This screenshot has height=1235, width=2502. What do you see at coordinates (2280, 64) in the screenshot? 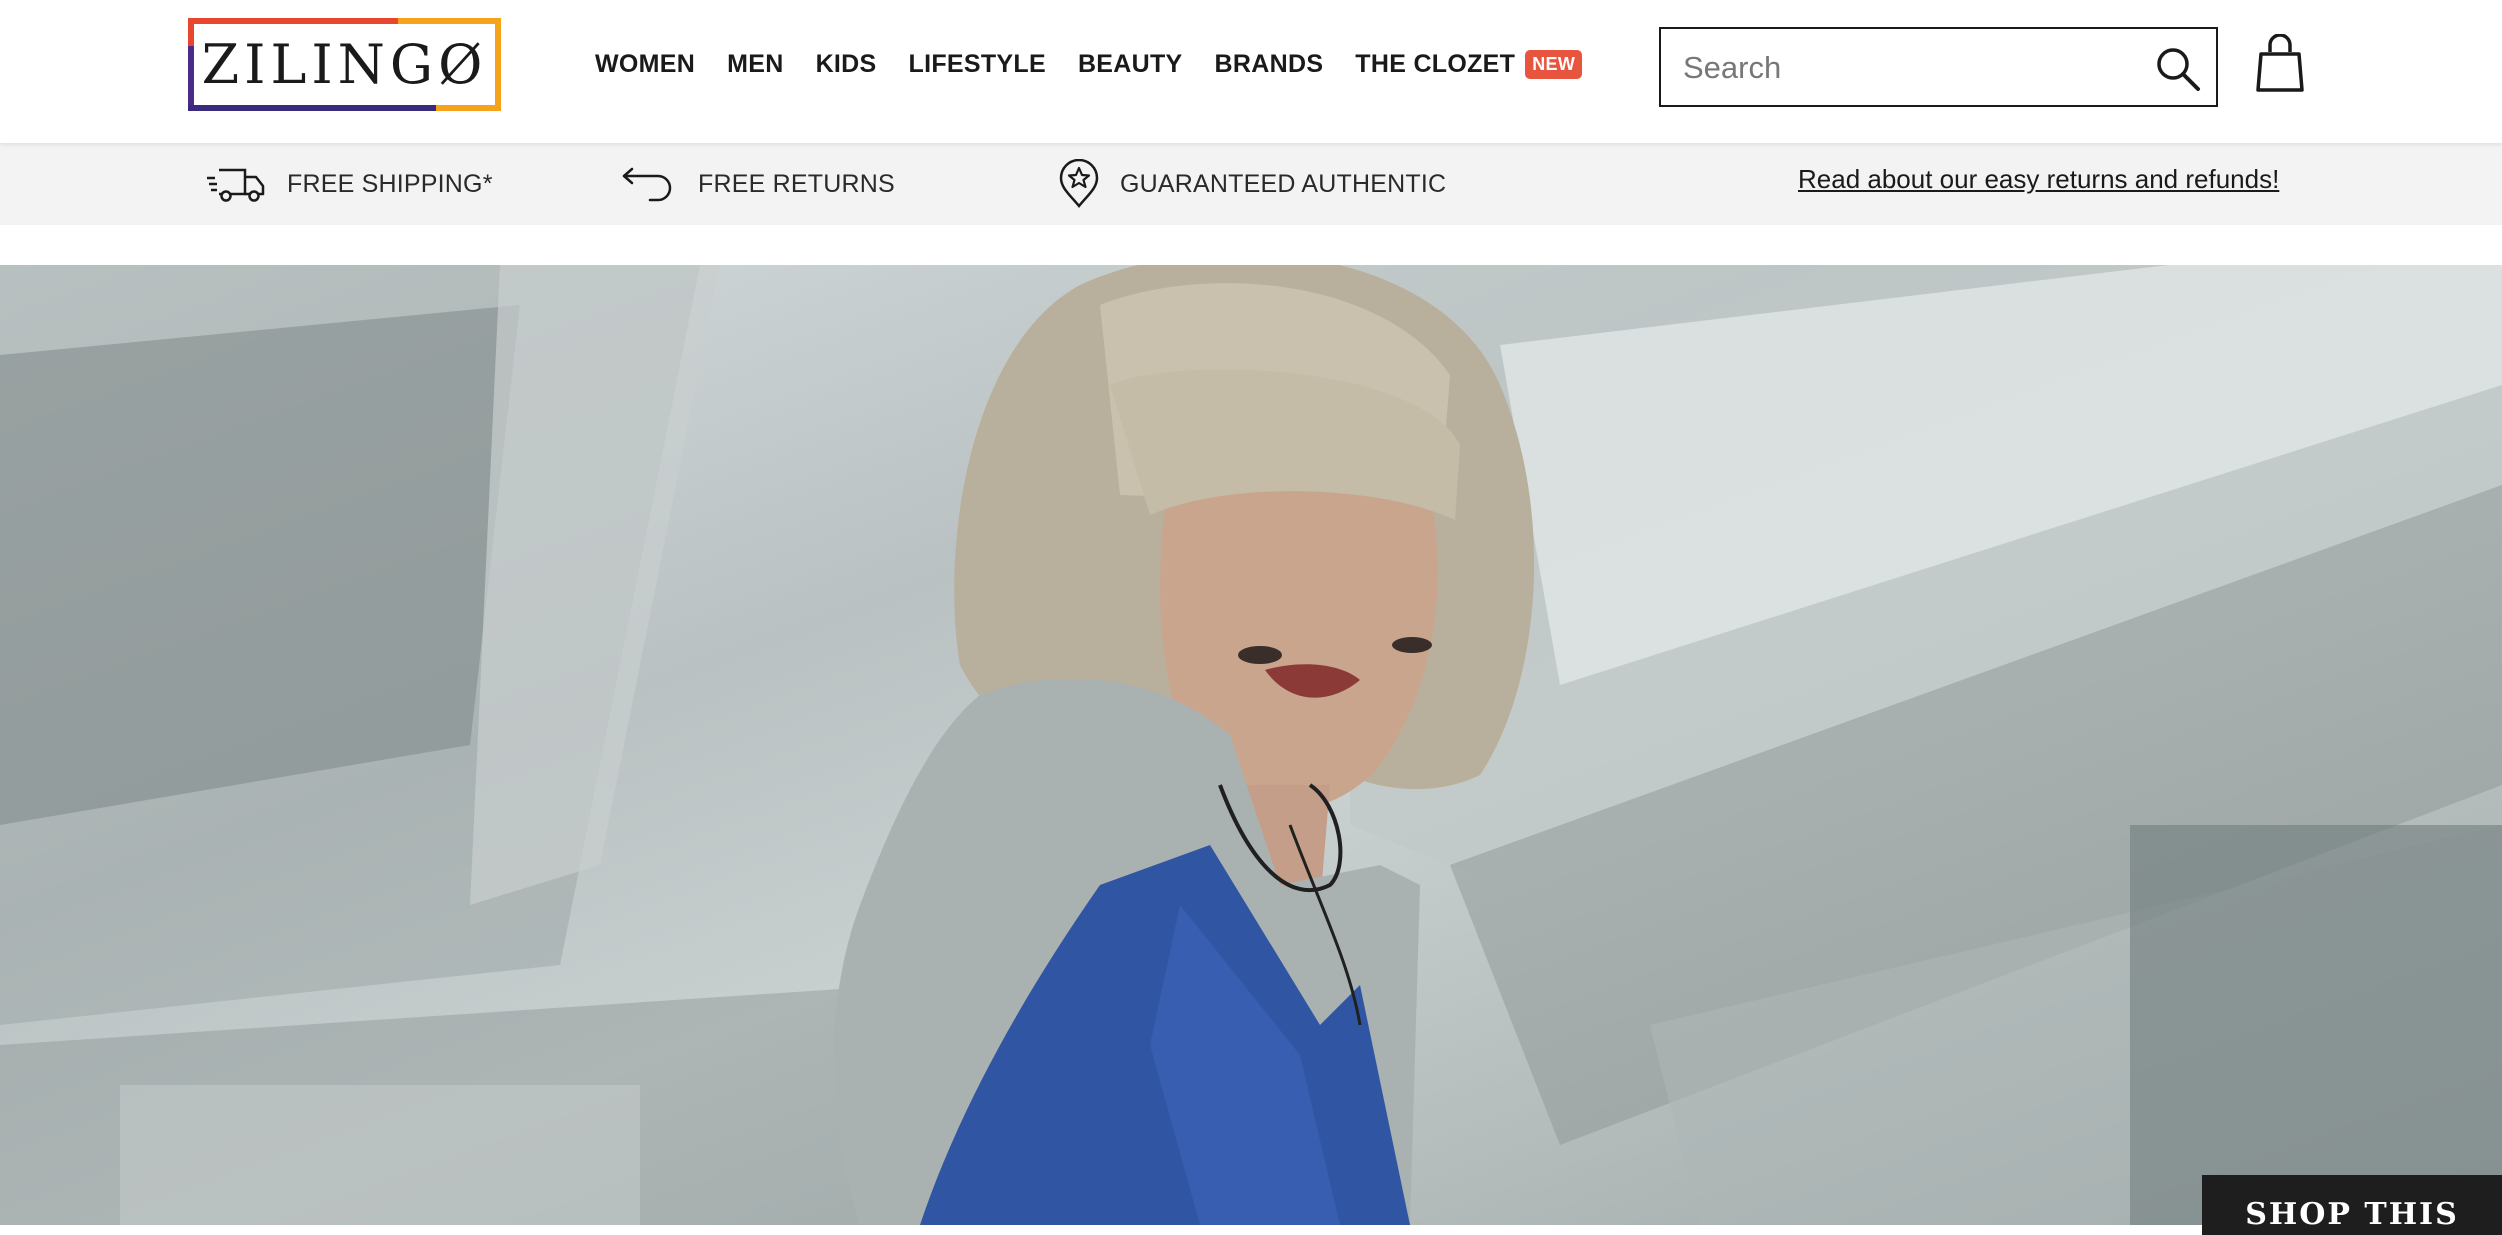
I see `shopping-bag-icon` at bounding box center [2280, 64].